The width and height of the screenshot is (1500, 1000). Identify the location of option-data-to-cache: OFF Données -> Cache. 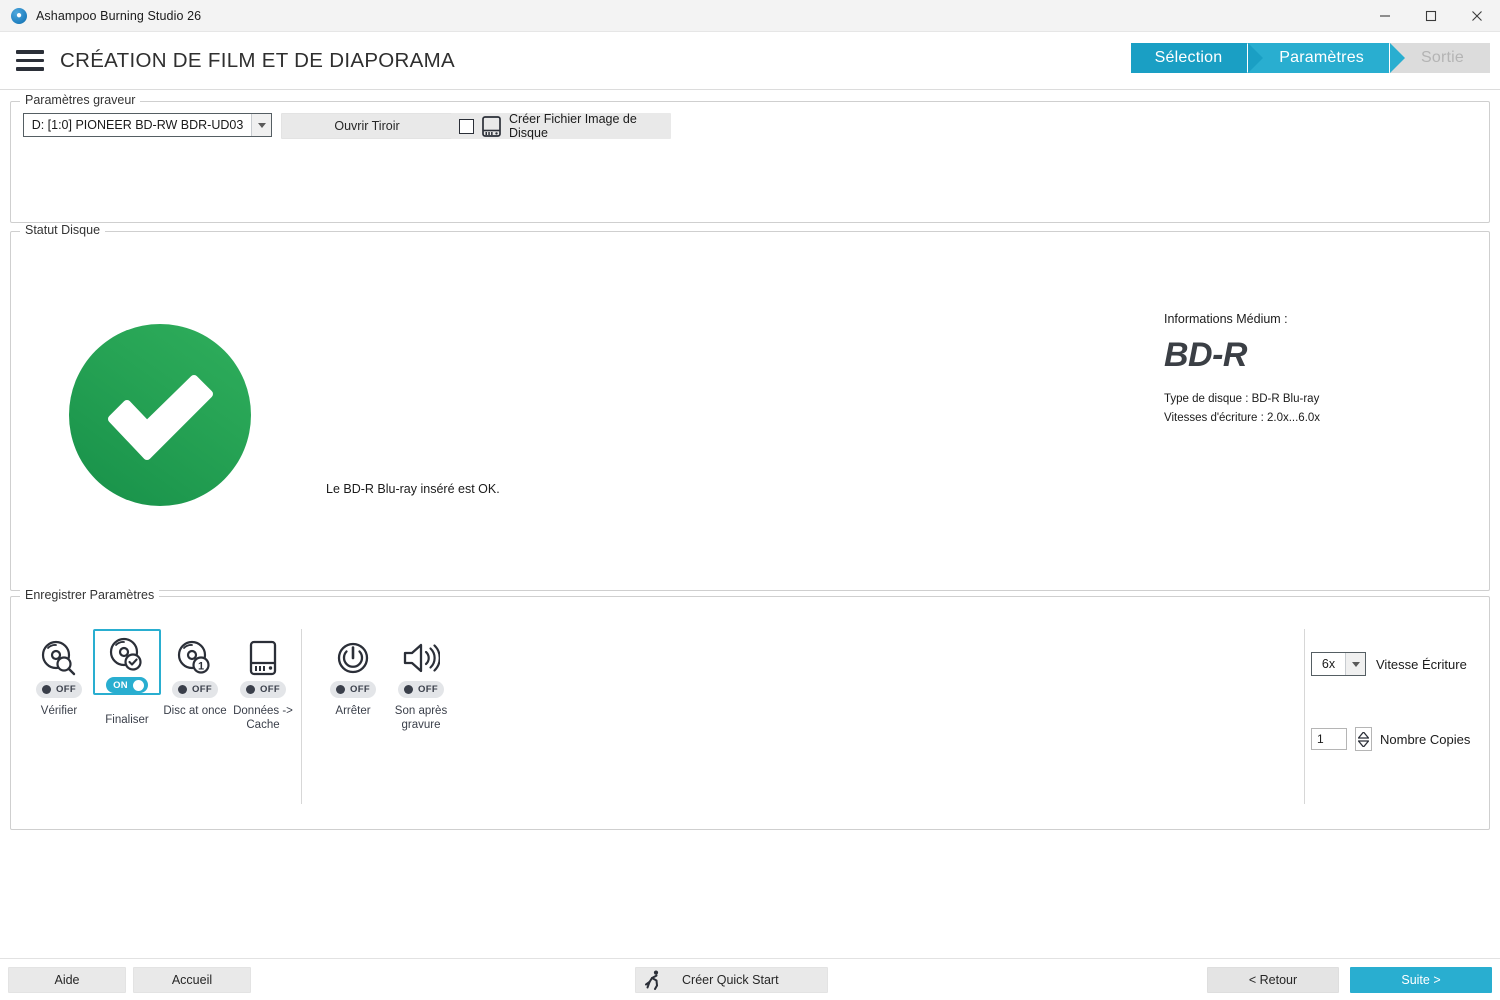
(263, 682).